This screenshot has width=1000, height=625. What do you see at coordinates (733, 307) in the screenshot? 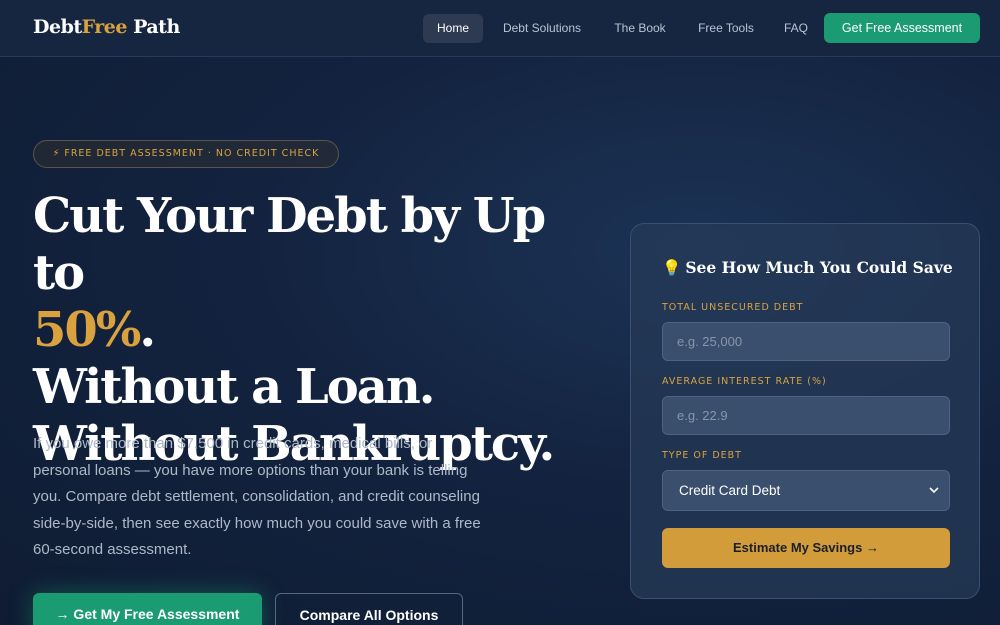
I see `total-debt-label: TOTAL UNSECURED DEBT` at bounding box center [733, 307].